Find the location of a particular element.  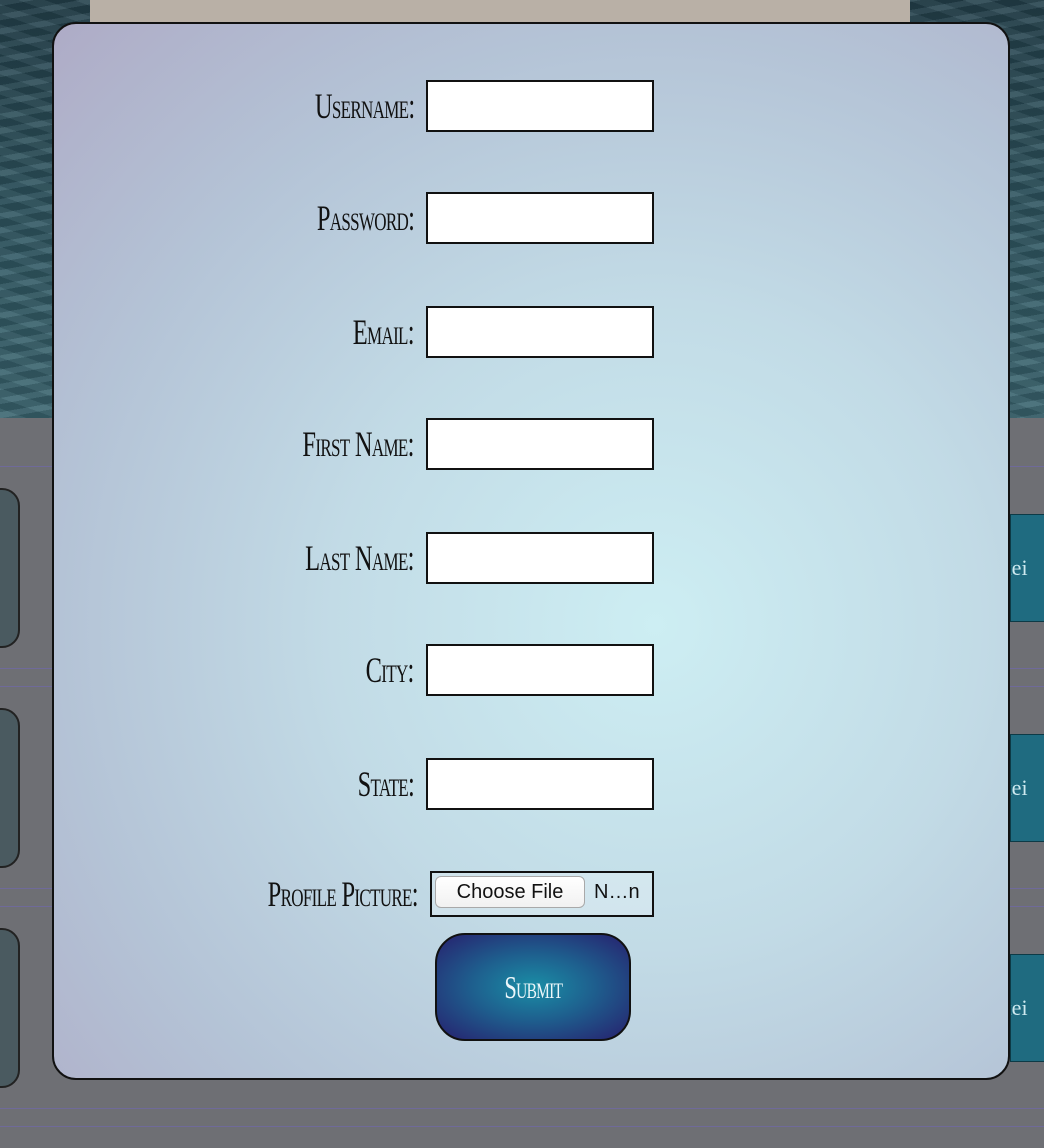

submit-button: Submit is located at coordinates (533, 987).